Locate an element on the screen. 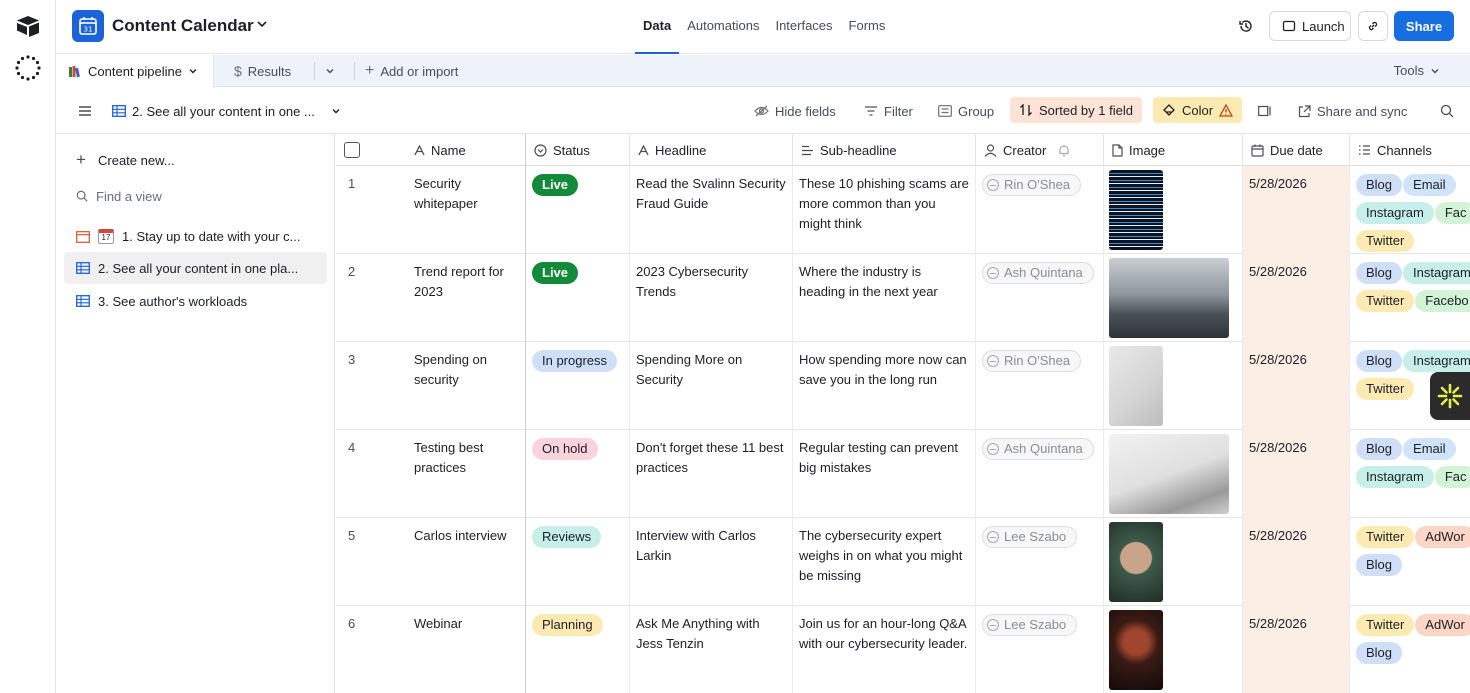  column-header-status: Status is located at coordinates (578, 150).